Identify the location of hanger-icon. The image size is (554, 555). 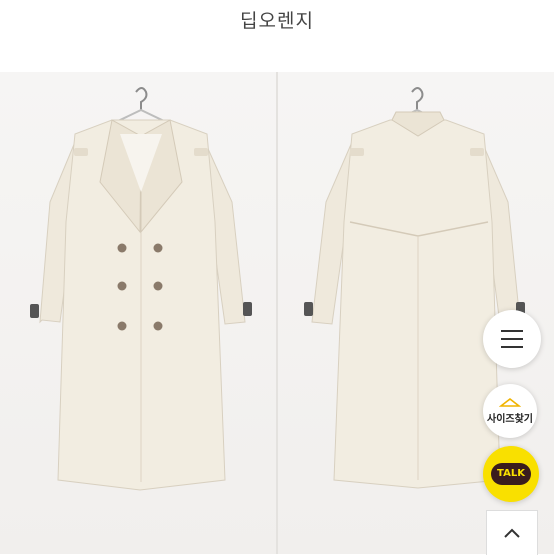
(510, 402).